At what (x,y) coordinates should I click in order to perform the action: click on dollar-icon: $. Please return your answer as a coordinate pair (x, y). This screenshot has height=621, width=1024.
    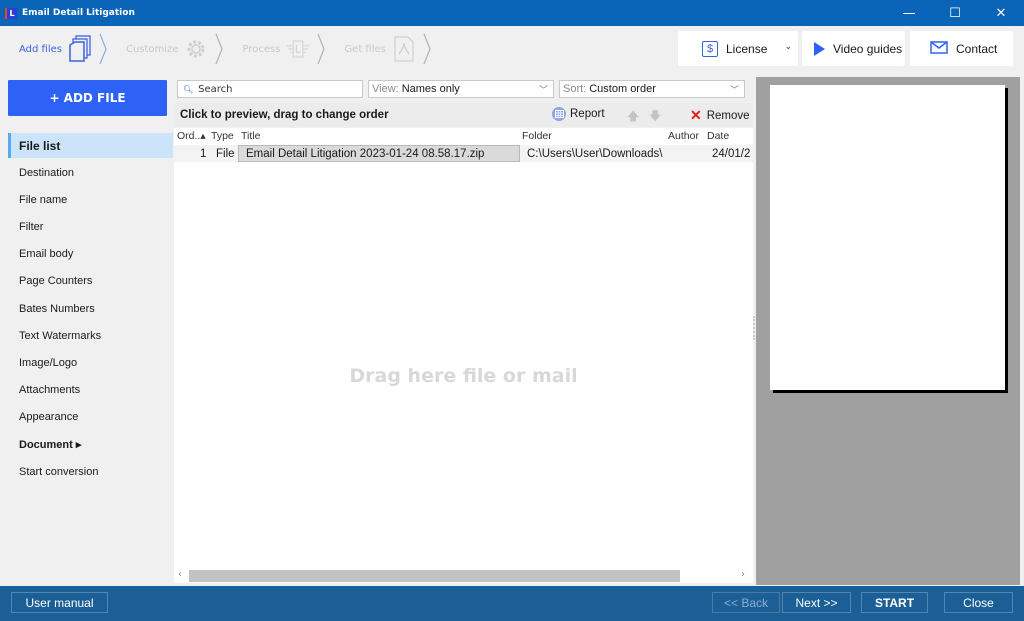
    Looking at the image, I should click on (710, 48).